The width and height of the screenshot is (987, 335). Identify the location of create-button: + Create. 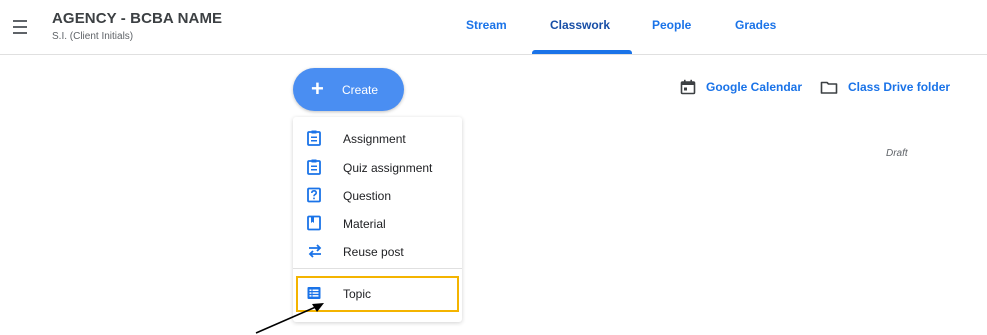
(348, 89).